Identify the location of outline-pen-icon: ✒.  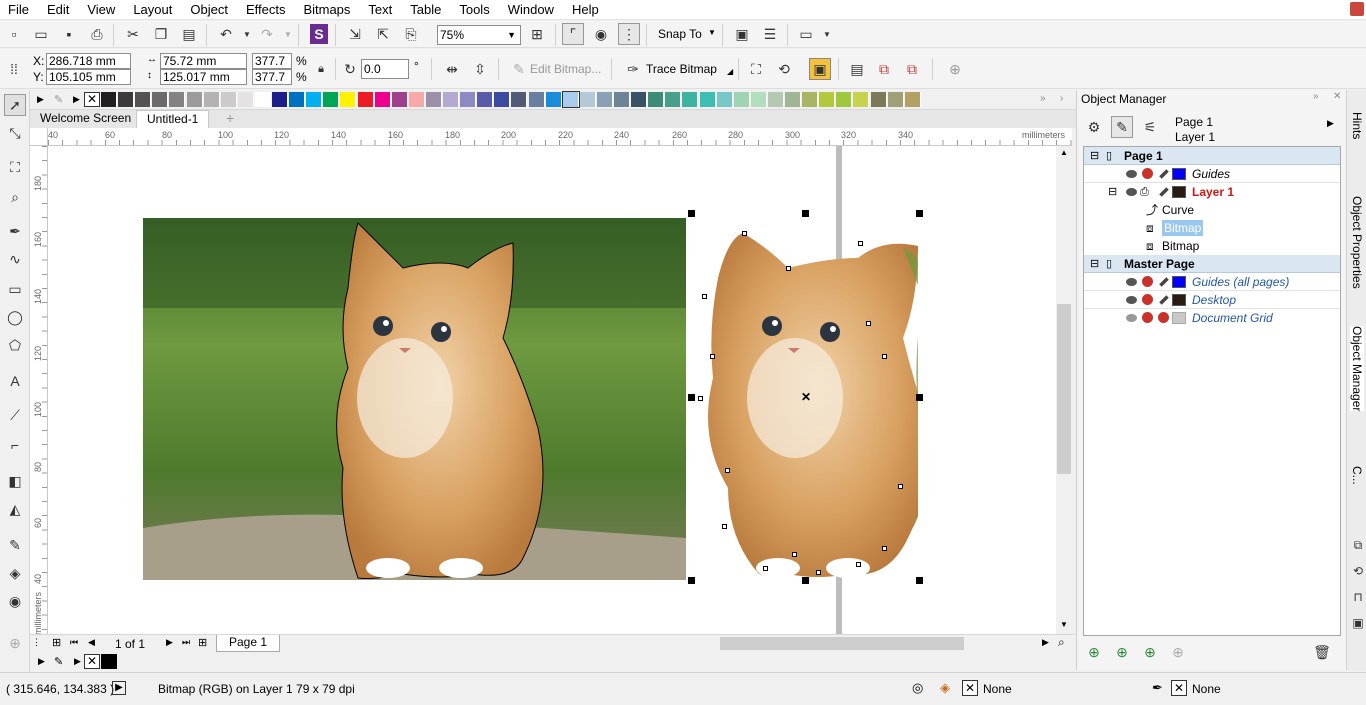
(1157, 688).